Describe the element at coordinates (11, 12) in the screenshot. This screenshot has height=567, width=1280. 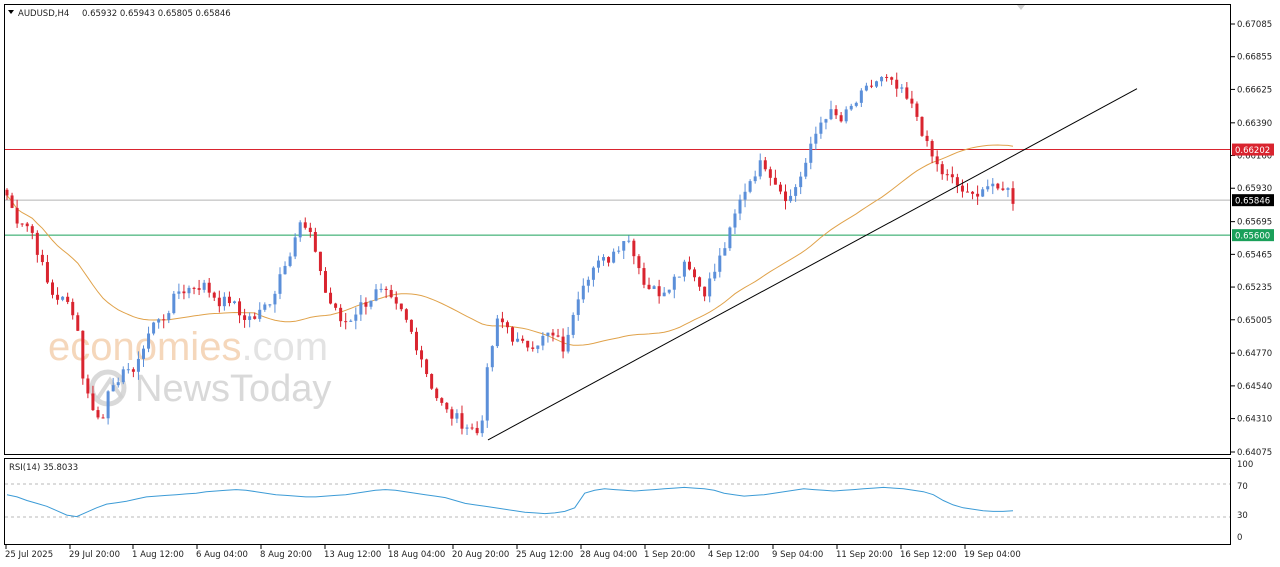
I see `dropdown-triangle-icon` at that location.